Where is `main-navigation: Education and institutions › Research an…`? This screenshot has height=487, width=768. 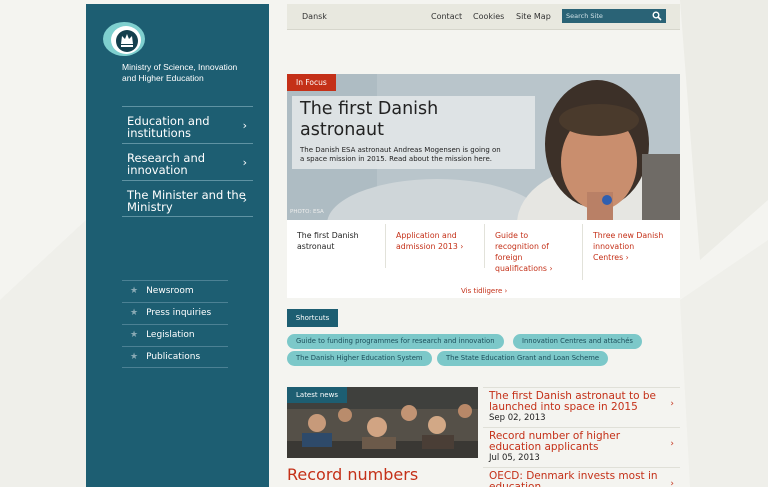
main-navigation: Education and institutions › Research an… is located at coordinates (187, 161).